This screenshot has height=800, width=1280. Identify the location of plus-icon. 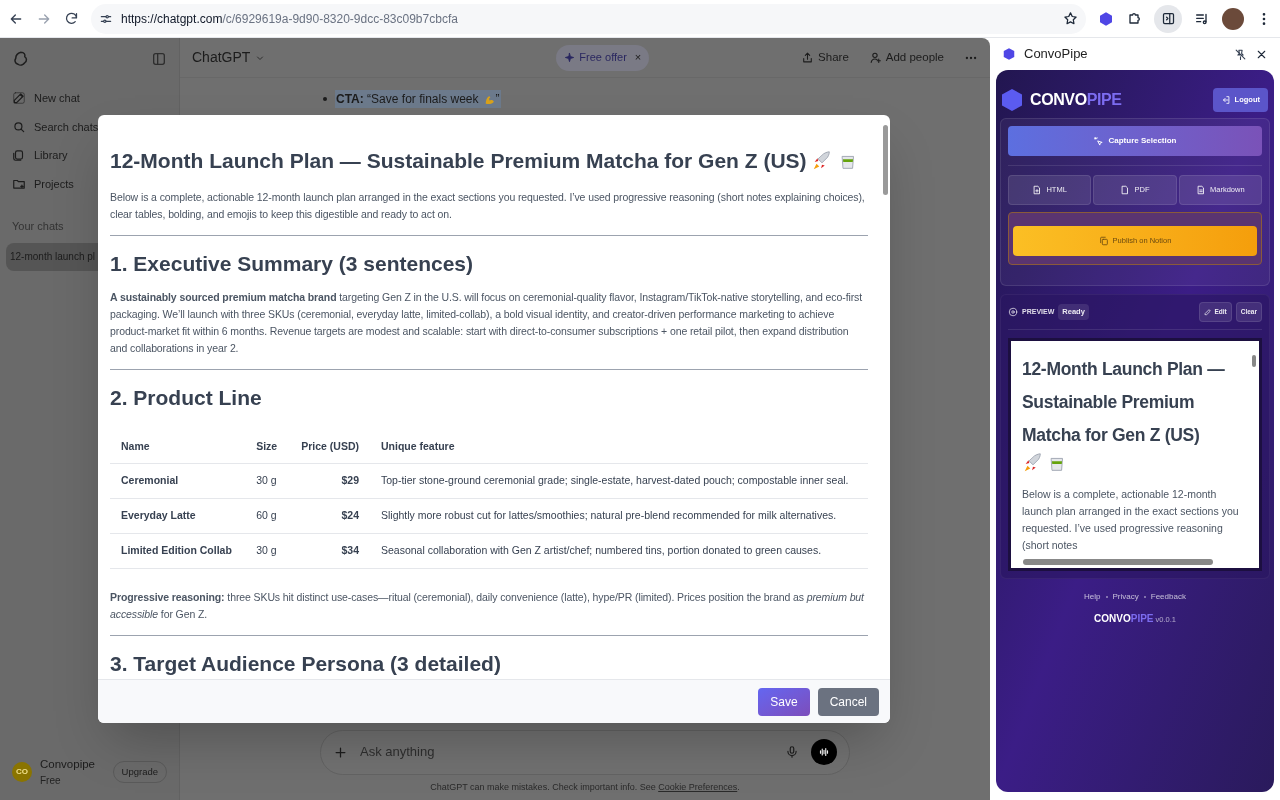
(340, 752).